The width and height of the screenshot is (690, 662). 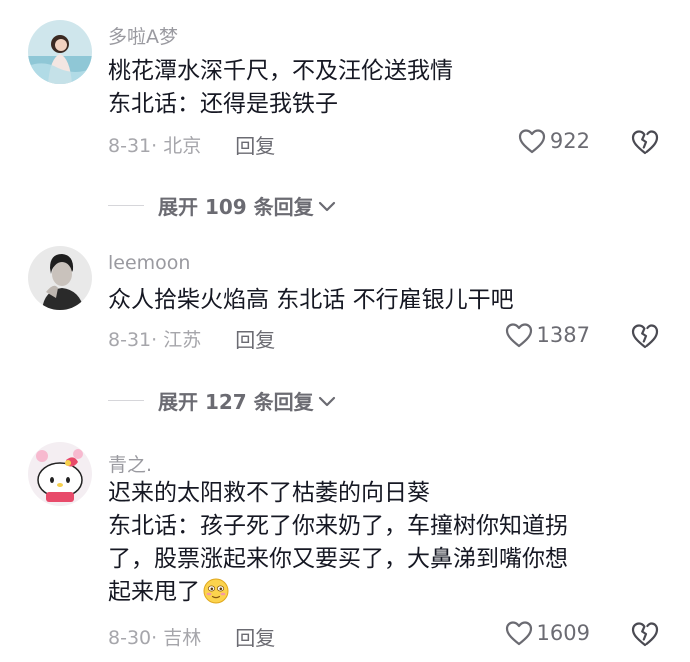 I want to click on comment-meta: 8-31· 北京 回复, so click(x=191, y=144).